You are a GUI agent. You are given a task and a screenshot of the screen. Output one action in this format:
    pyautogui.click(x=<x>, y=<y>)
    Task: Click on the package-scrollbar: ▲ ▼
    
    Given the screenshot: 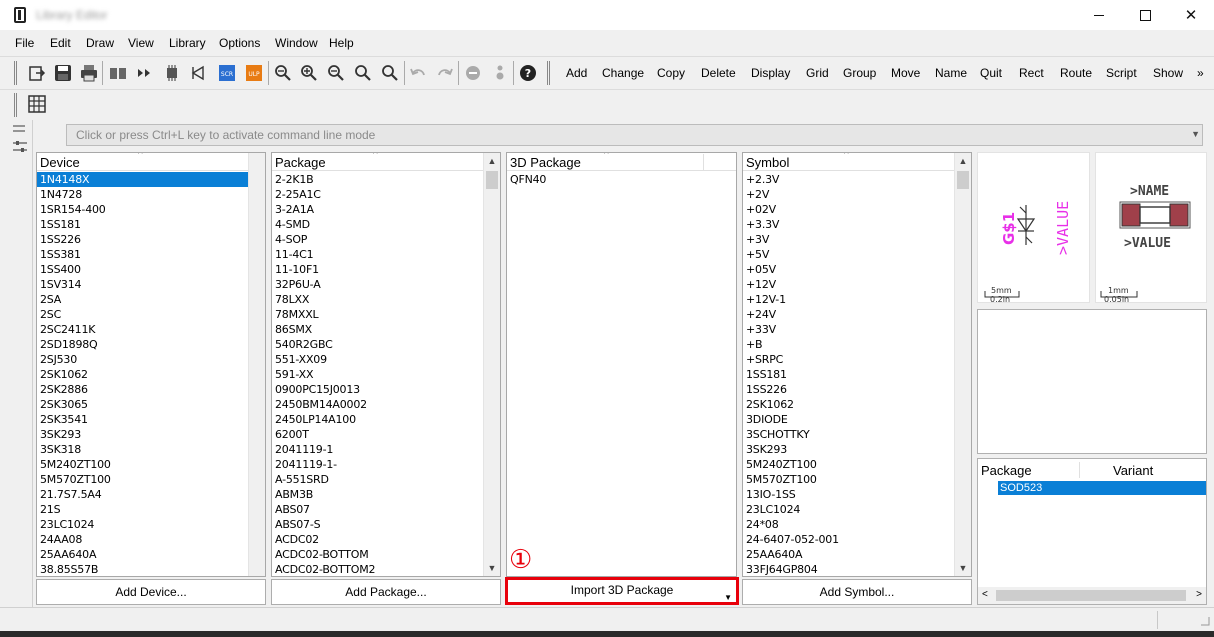 What is the action you would take?
    pyautogui.click(x=491, y=364)
    